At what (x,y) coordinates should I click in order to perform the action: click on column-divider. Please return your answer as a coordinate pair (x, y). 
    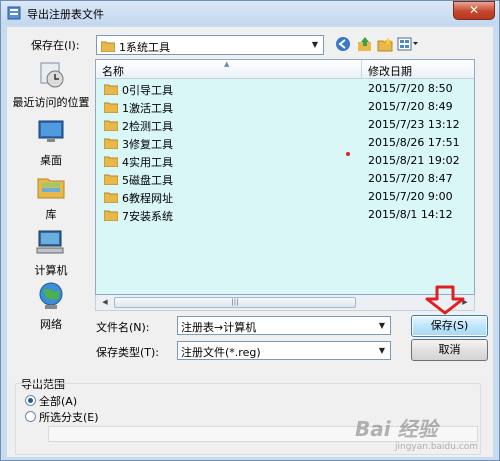
    Looking at the image, I should click on (361, 69).